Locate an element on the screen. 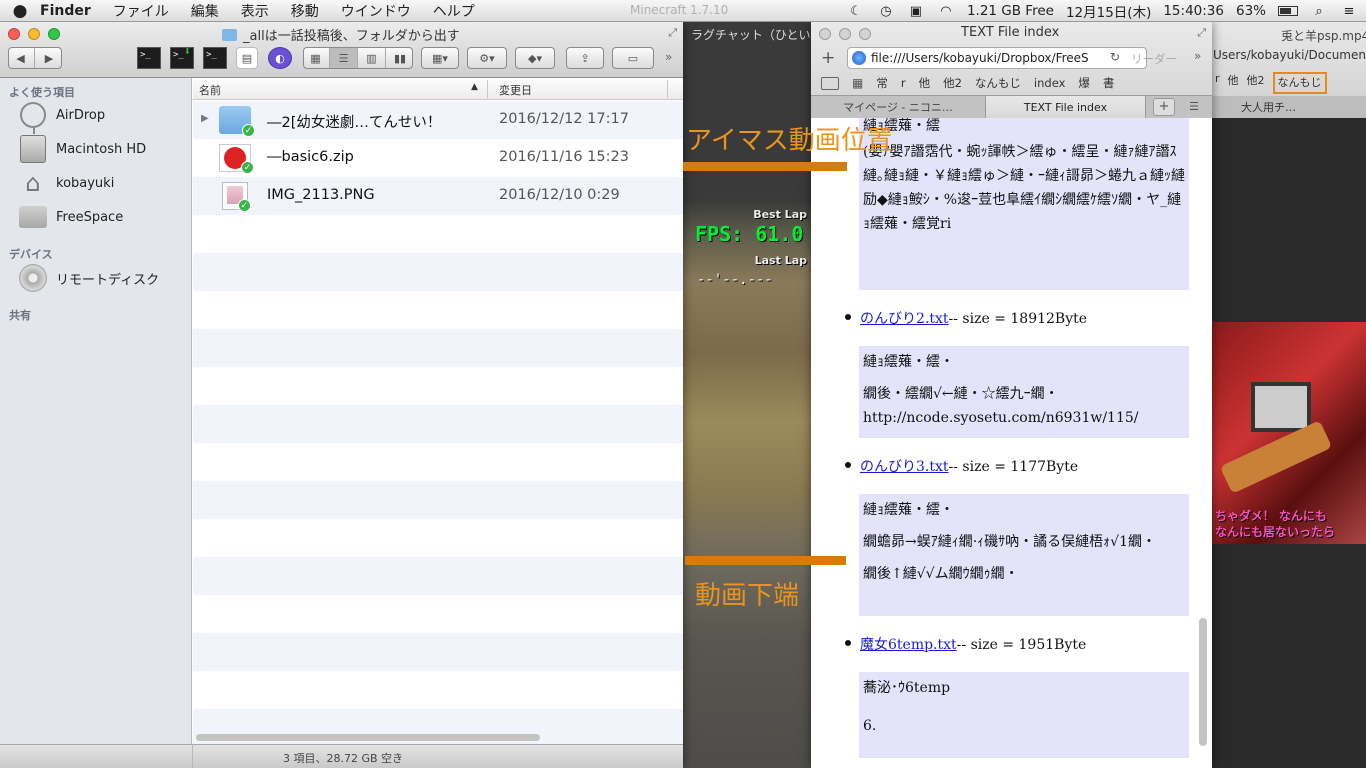 This screenshot has width=1366, height=768. column-name-header: 名前 is located at coordinates (210, 90).